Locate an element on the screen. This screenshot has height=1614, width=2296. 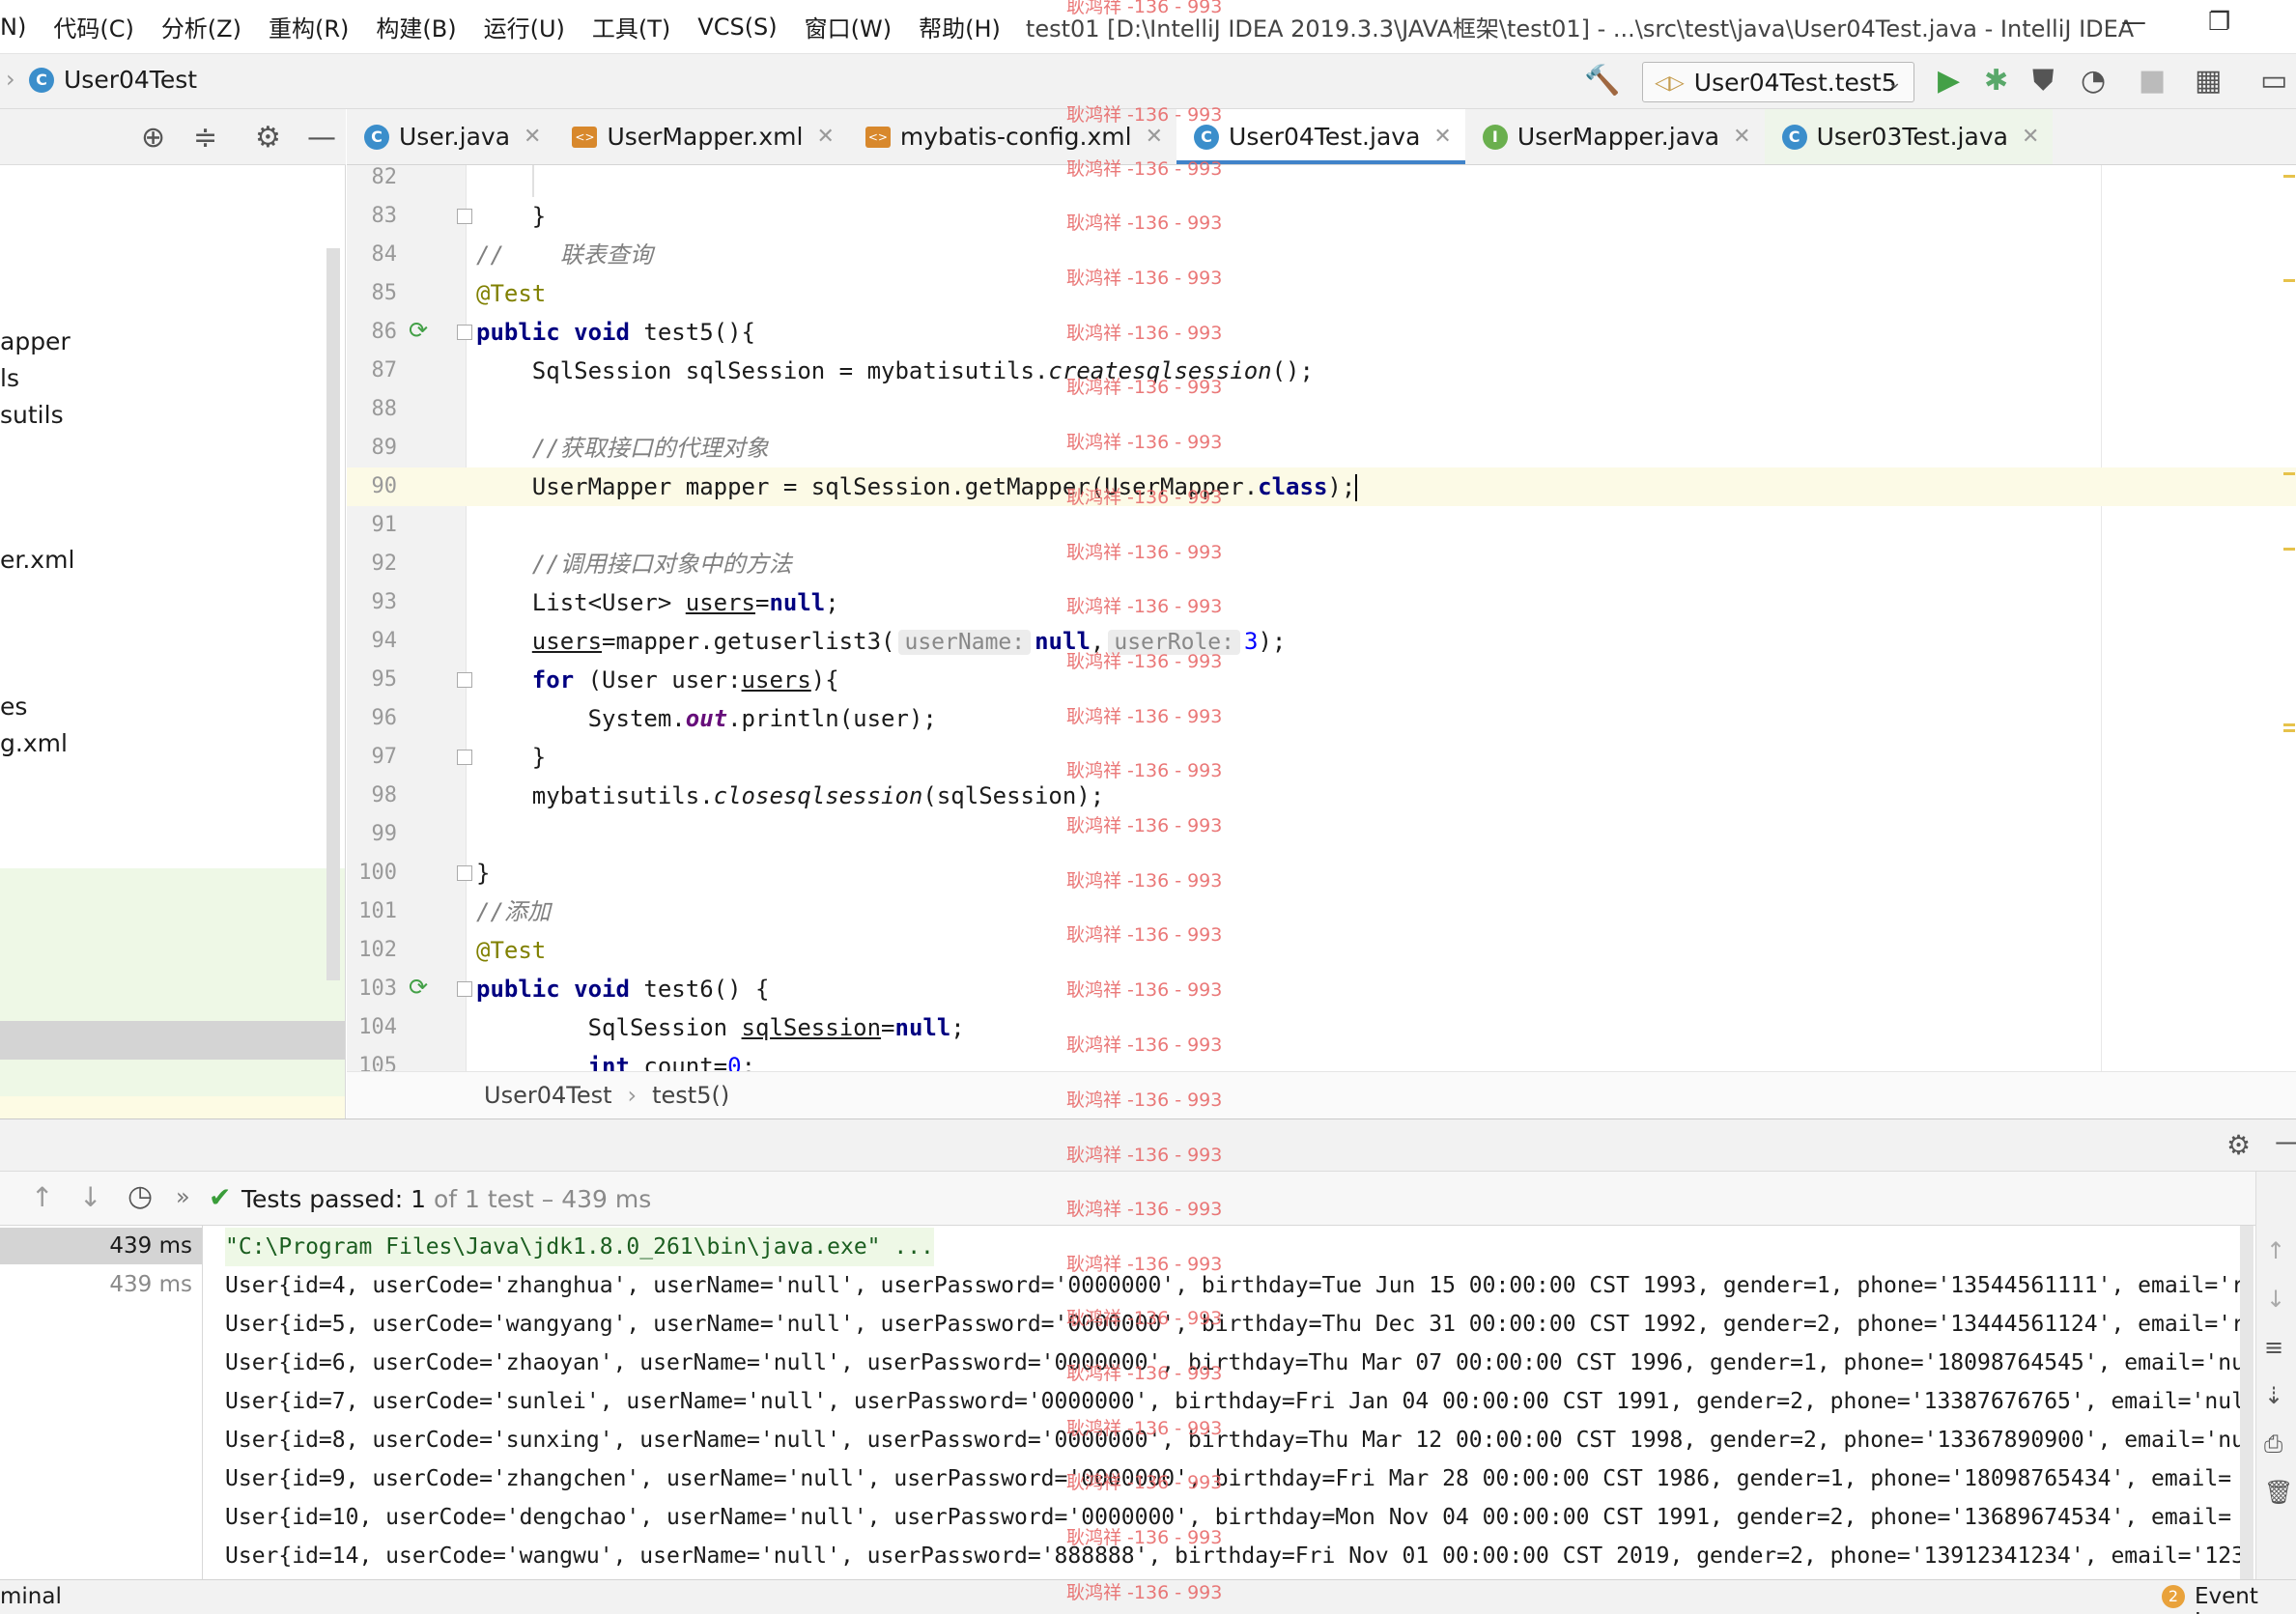
previous-failed-test-icon: ↑ is located at coordinates (42, 1197).